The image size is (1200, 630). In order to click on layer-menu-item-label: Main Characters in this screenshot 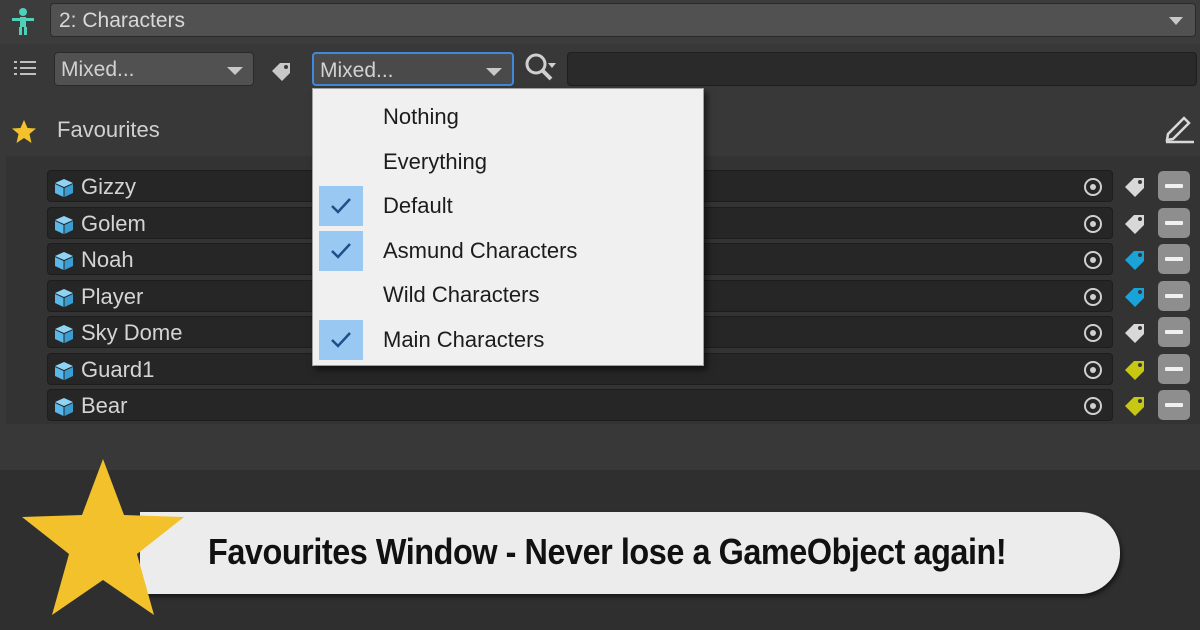, I will do `click(464, 339)`.